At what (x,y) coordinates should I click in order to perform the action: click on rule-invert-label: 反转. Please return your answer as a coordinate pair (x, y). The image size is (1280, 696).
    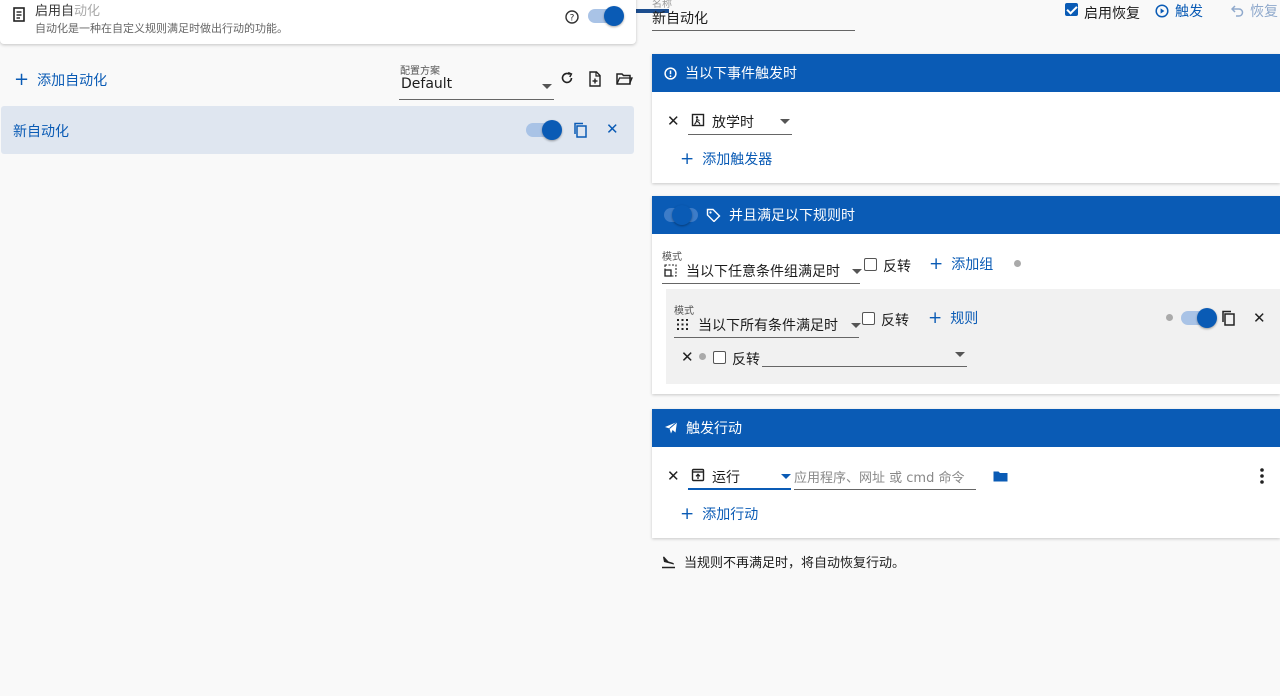
    Looking at the image, I should click on (746, 360).